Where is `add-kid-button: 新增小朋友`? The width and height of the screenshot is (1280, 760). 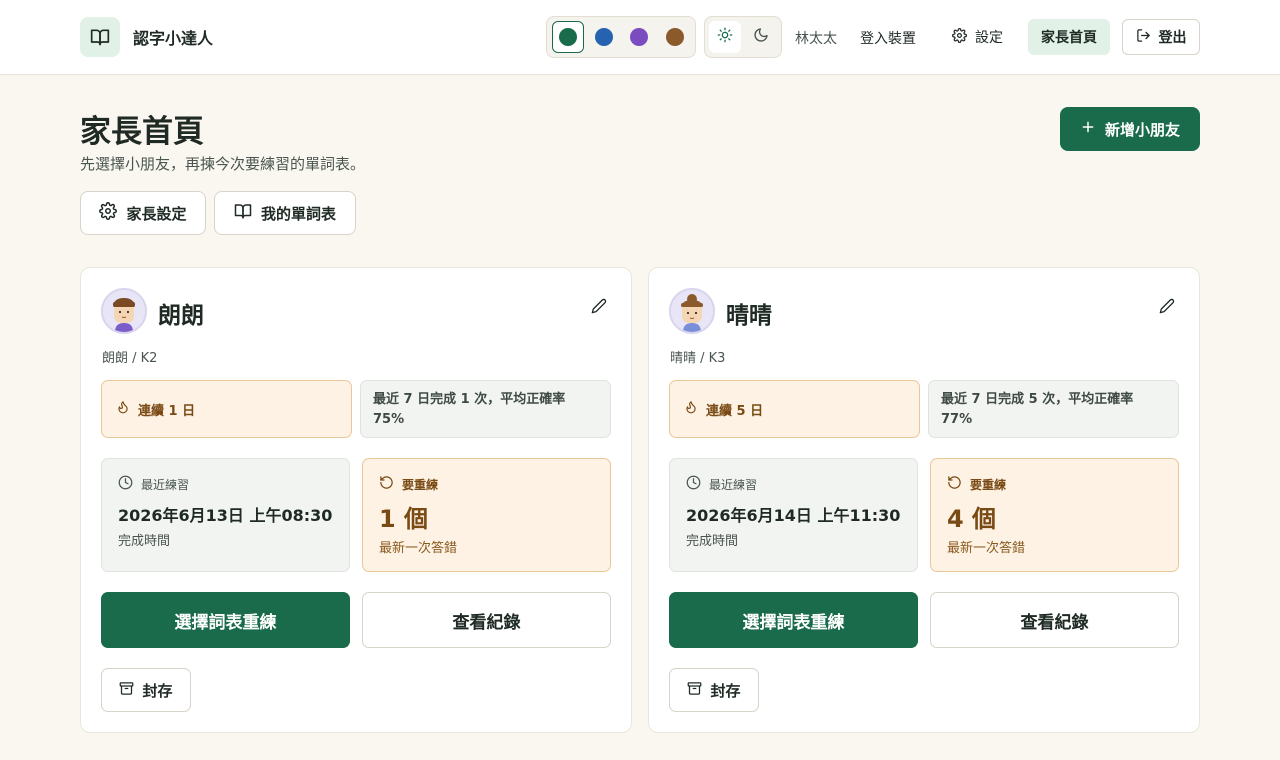 add-kid-button: 新增小朋友 is located at coordinates (1130, 129).